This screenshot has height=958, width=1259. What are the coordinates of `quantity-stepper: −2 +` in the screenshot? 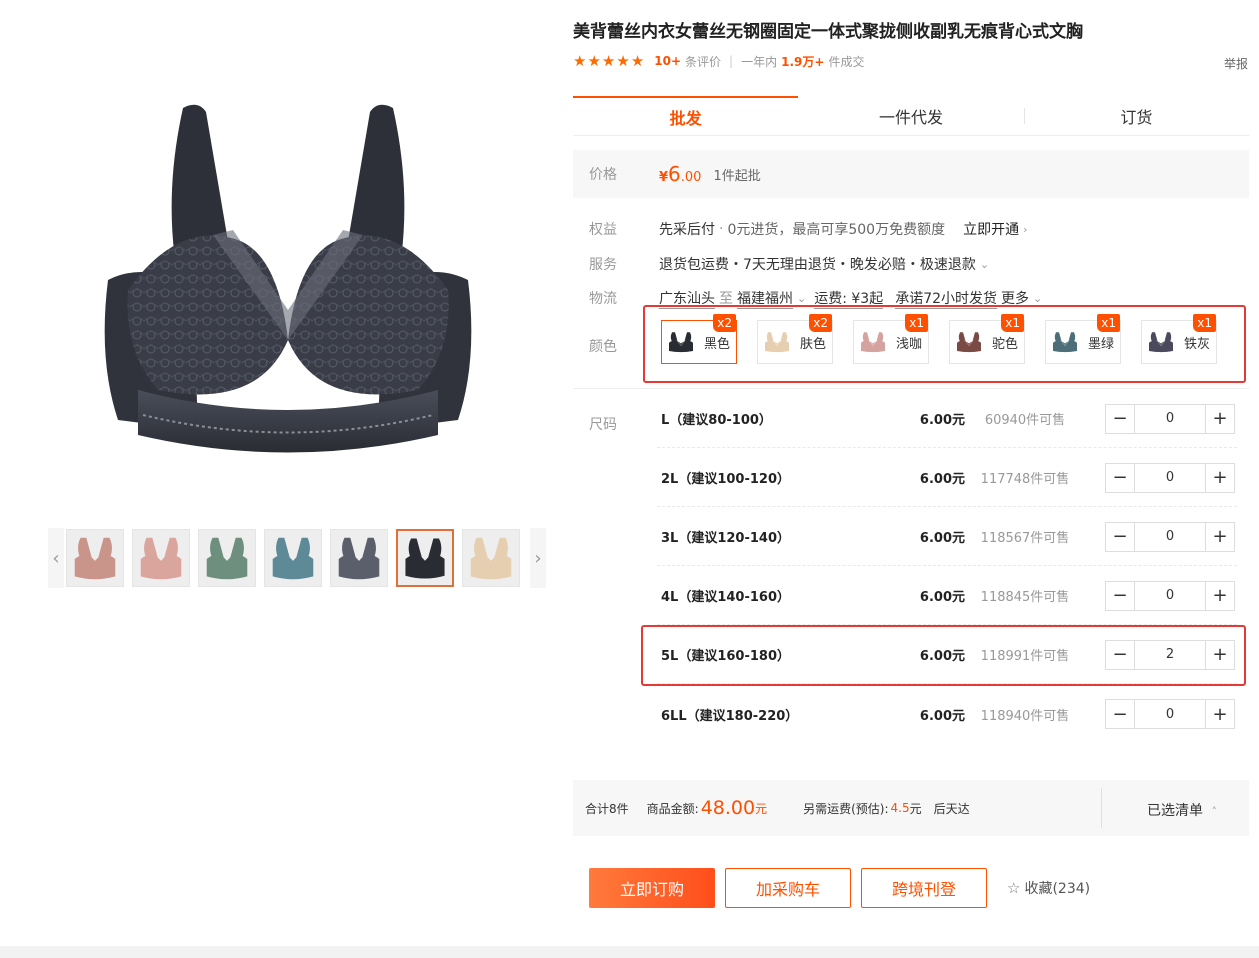 It's located at (1170, 654).